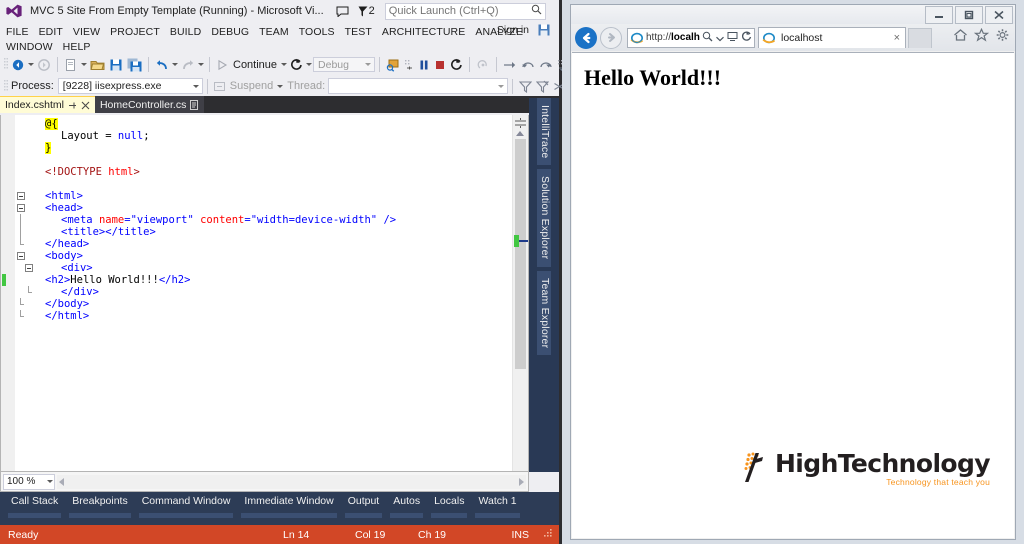 The height and width of the screenshot is (544, 1024). I want to click on undo-dropdown, so click(175, 65).